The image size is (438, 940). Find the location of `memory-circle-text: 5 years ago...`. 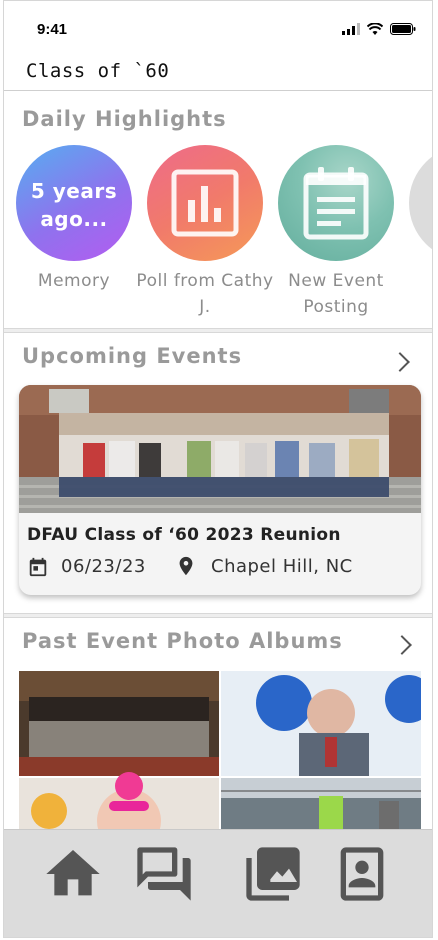

memory-circle-text: 5 years ago... is located at coordinates (74, 205).